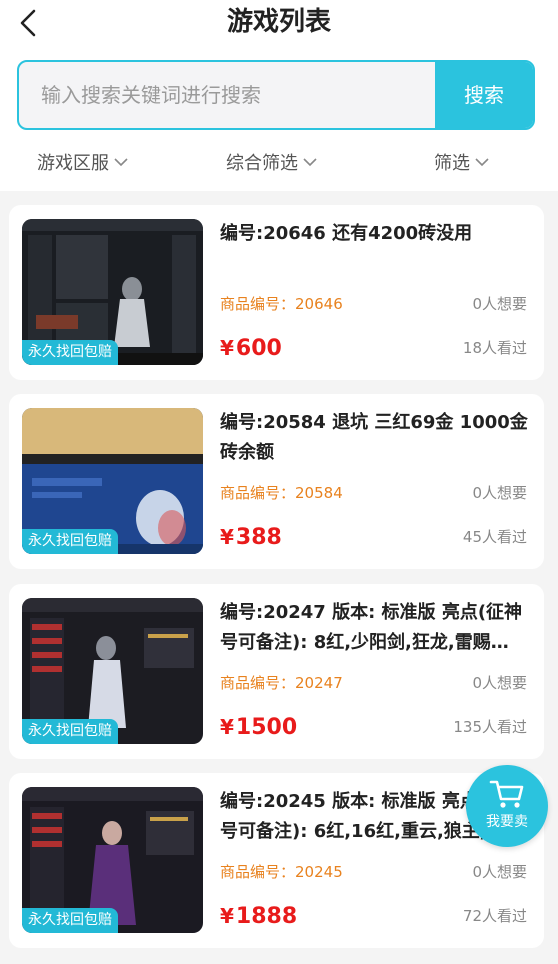 This screenshot has width=558, height=964. Describe the element at coordinates (494, 916) in the screenshot. I see `item-view-count: 72人看过` at that location.